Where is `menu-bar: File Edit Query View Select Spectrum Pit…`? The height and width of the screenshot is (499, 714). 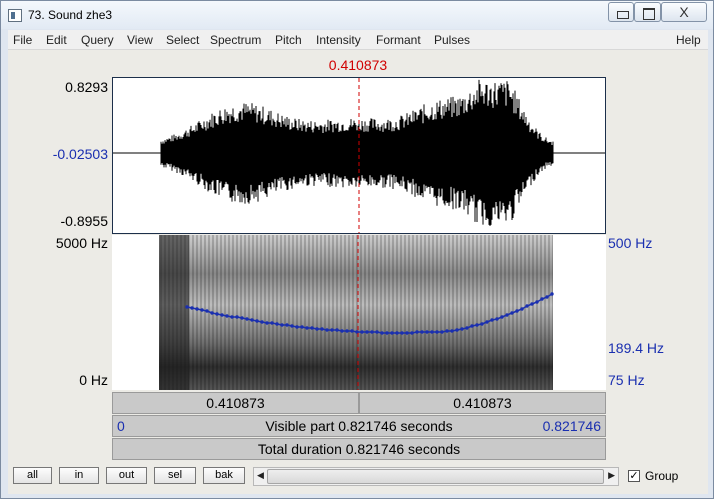 menu-bar: File Edit Query View Select Spectrum Pit… is located at coordinates (358, 40).